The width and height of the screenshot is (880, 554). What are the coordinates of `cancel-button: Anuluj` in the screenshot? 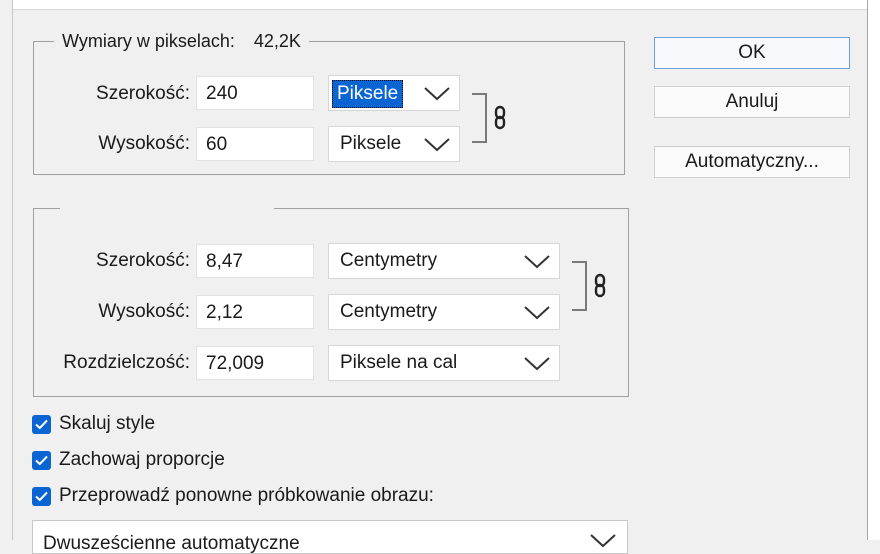 It's located at (752, 102).